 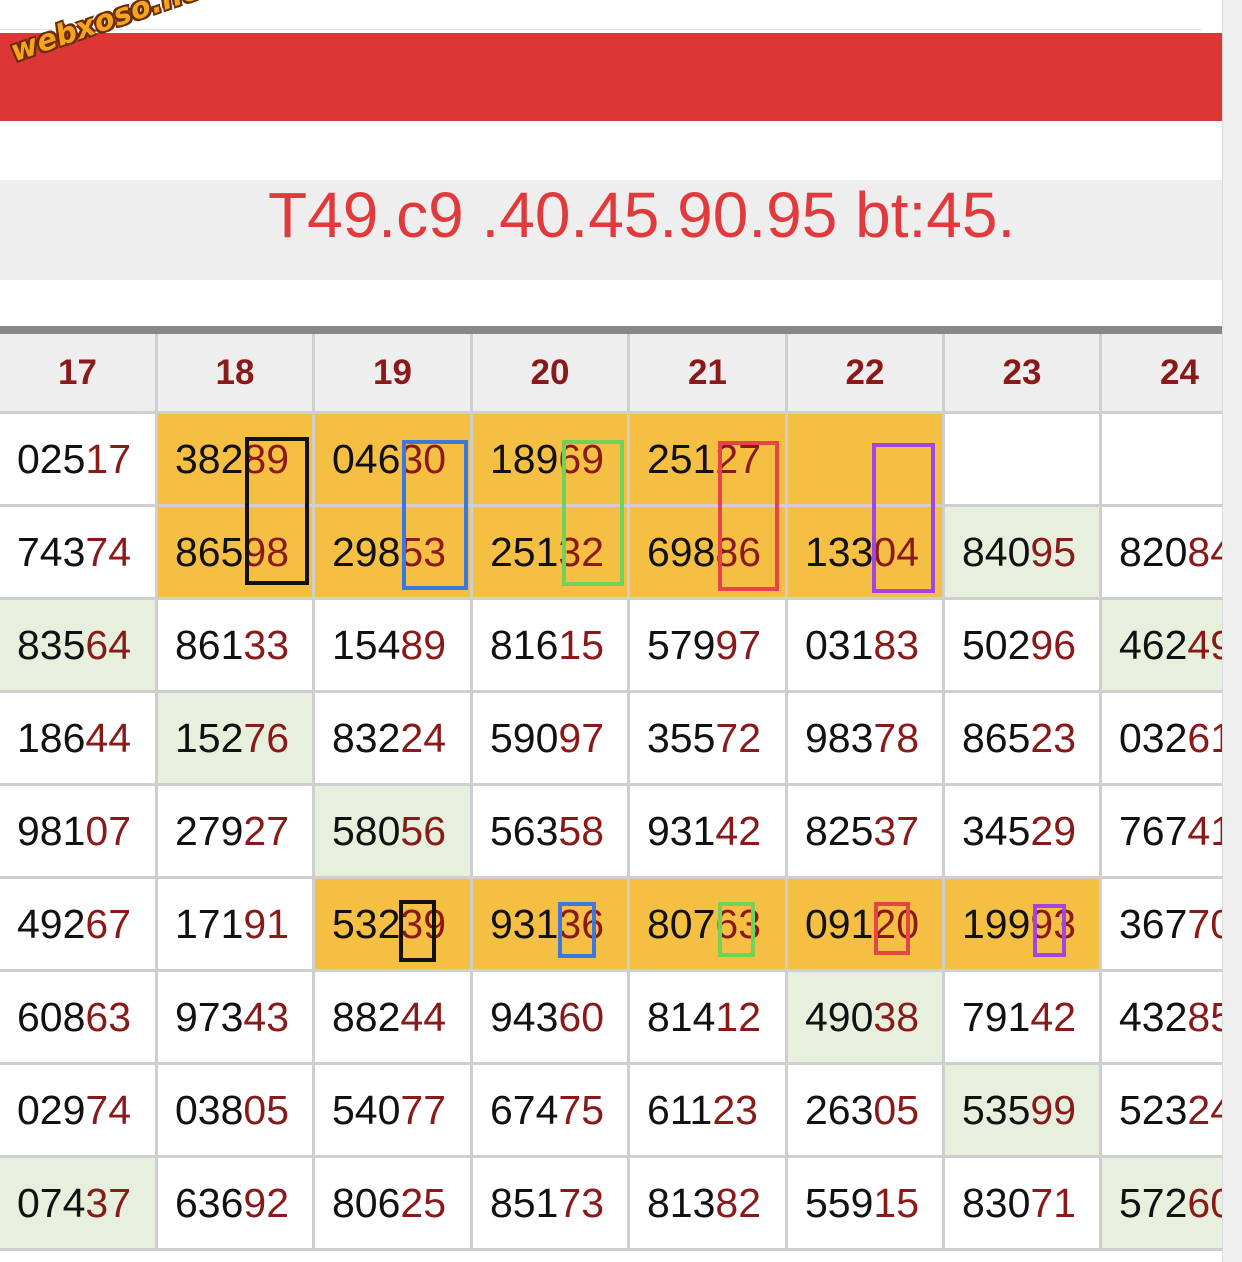 What do you see at coordinates (1204, 737) in the screenshot?
I see `number-tail: 61` at bounding box center [1204, 737].